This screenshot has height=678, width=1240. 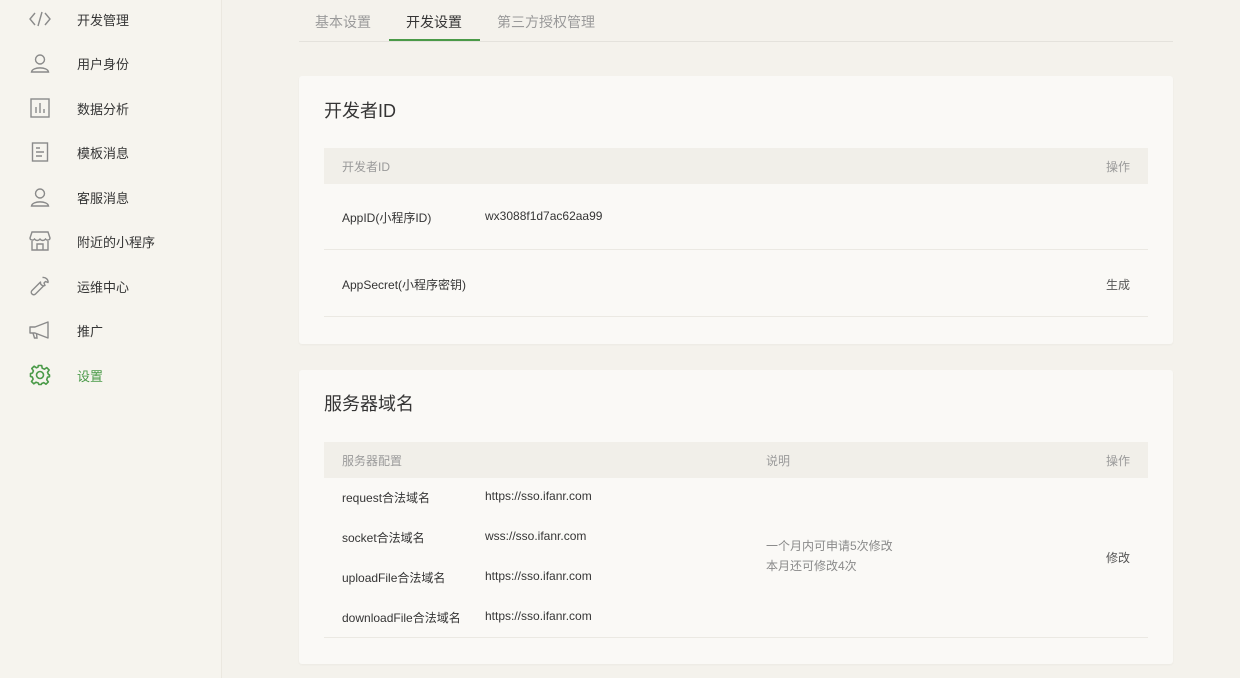 What do you see at coordinates (434, 27) in the screenshot?
I see `tab-dev-settings: 开发设置` at bounding box center [434, 27].